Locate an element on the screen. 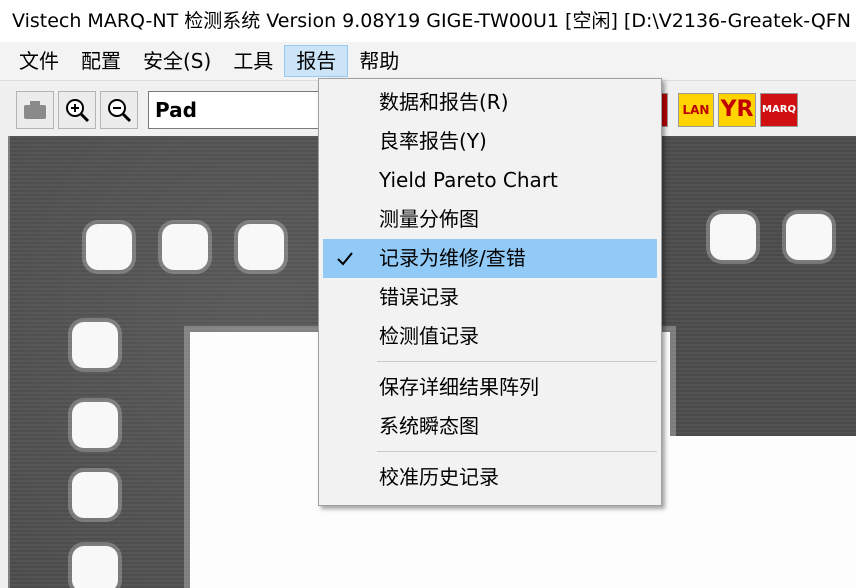 This screenshot has width=856, height=588. menu-calibration-history: 校准历史记录 is located at coordinates (490, 477).